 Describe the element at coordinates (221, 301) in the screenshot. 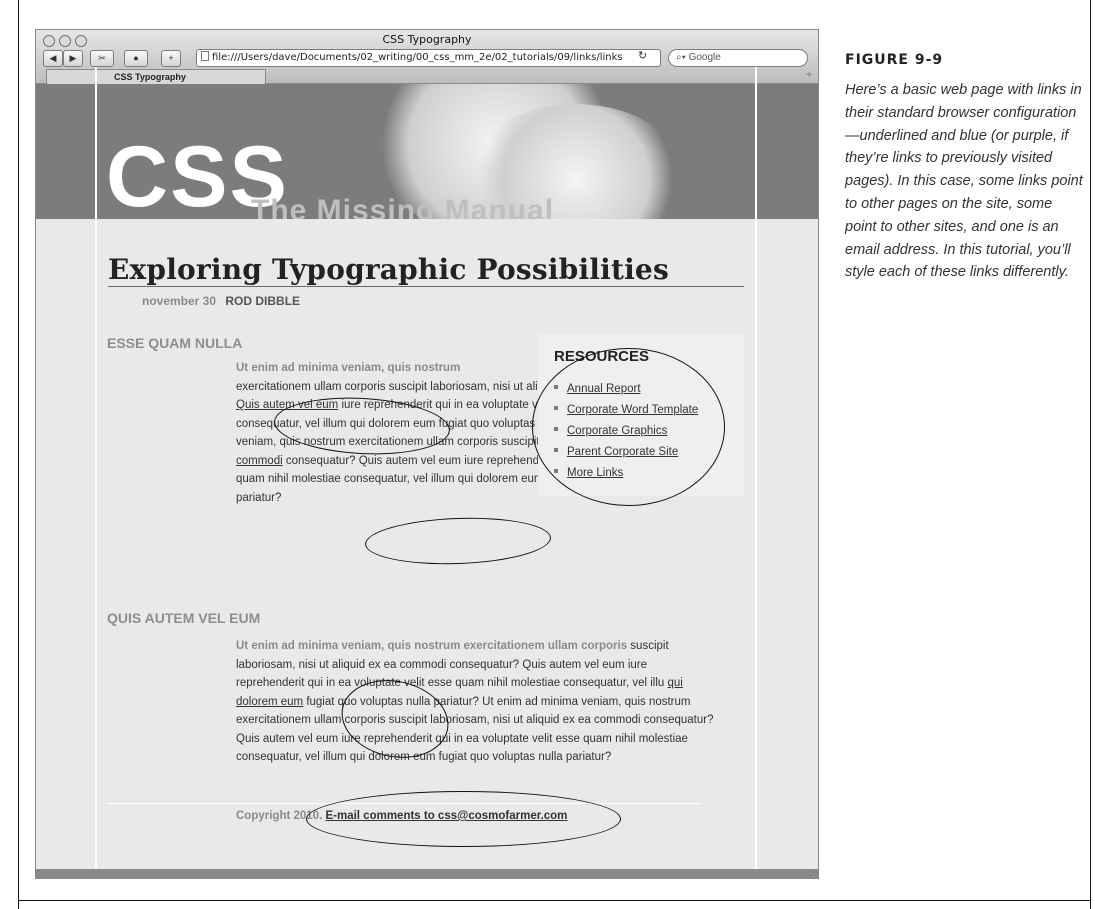

I see `byline: november 30 ROD DIBBLE` at that location.